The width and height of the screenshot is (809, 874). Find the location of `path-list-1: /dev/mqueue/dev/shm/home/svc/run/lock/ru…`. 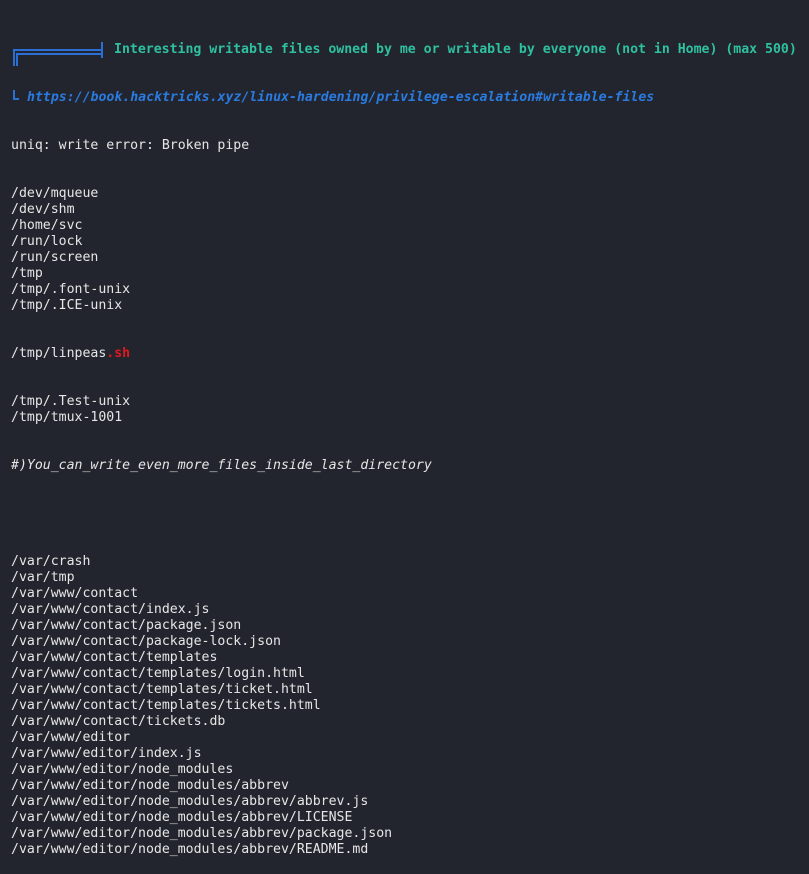

path-list-1: /dev/mqueue/dev/shm/home/svc/run/lock/ru… is located at coordinates (404, 250).